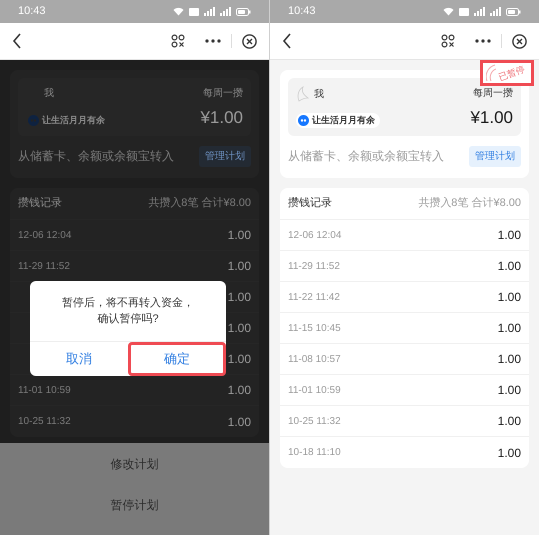 The image size is (539, 535). Describe the element at coordinates (134, 504) in the screenshot. I see `action-sheet-item: 暂停计划` at that location.